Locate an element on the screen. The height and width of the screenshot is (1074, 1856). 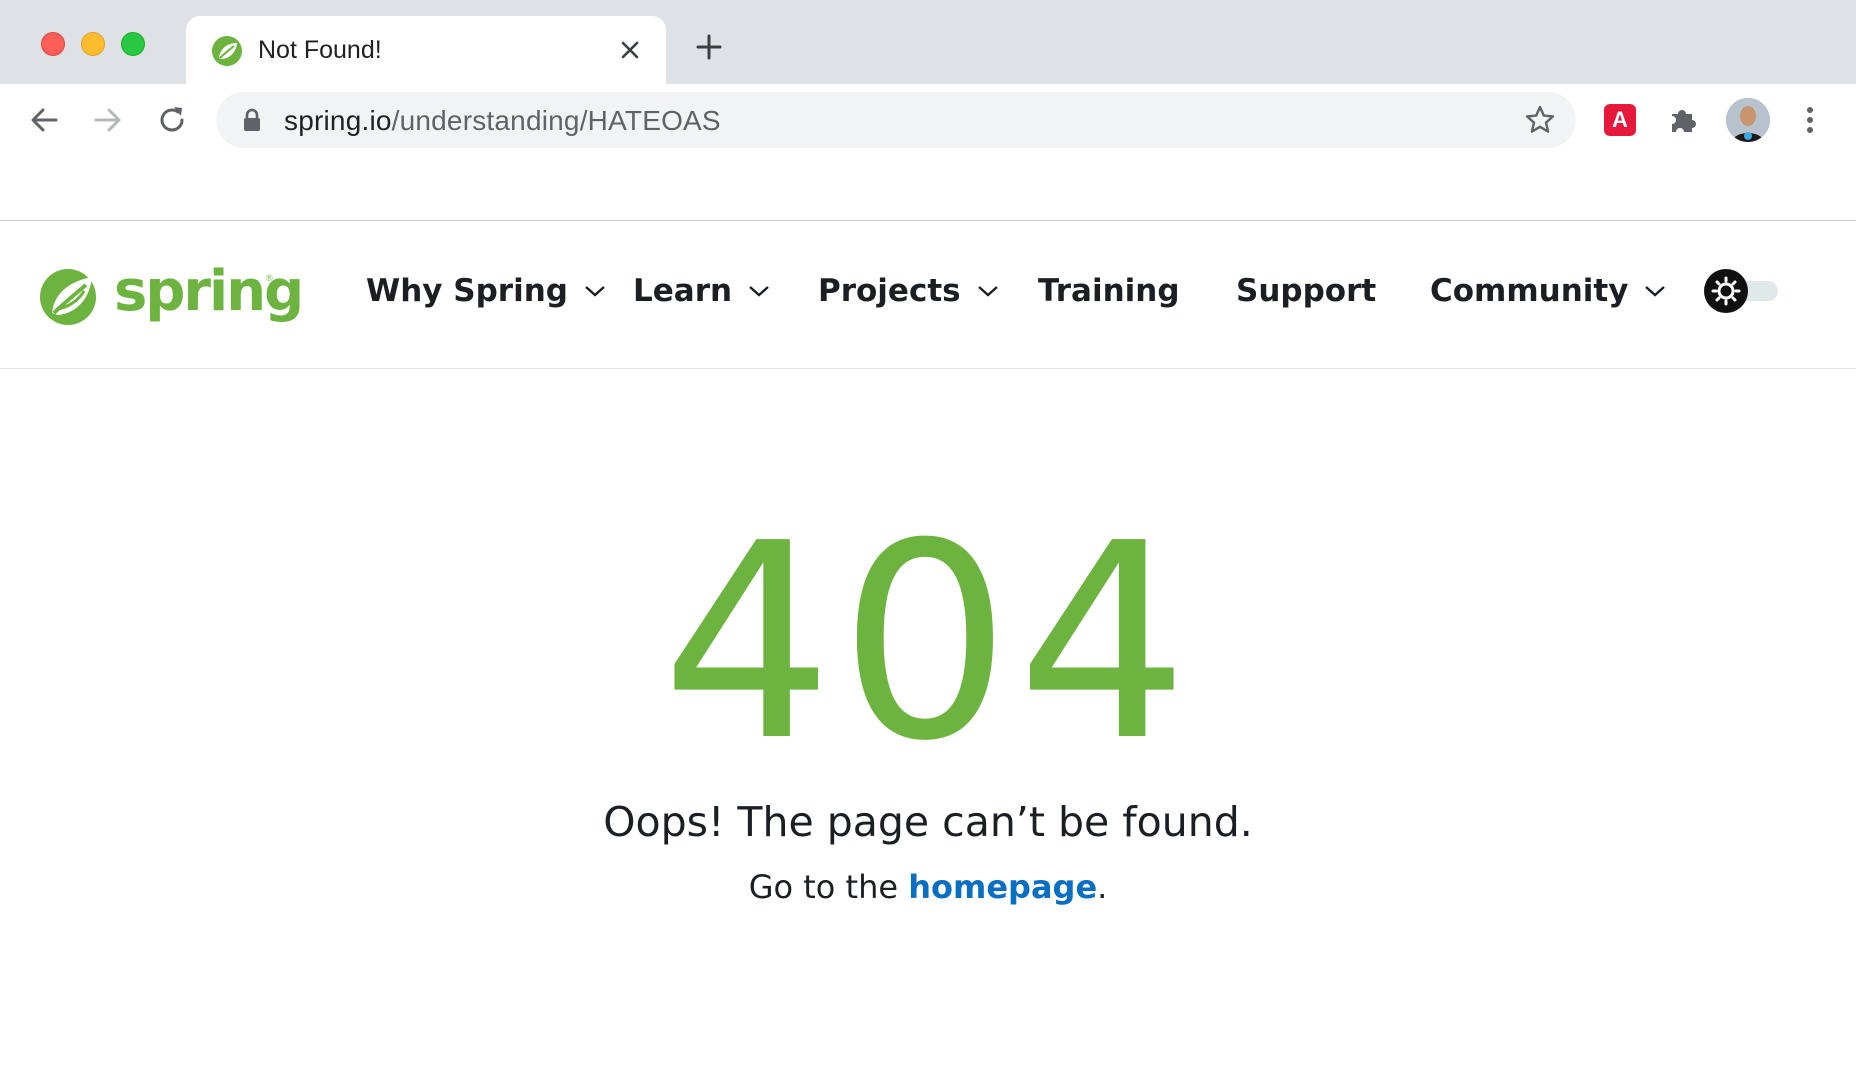
browser-toolbar: spring.io/understanding/HATEOAS A is located at coordinates (928, 120).